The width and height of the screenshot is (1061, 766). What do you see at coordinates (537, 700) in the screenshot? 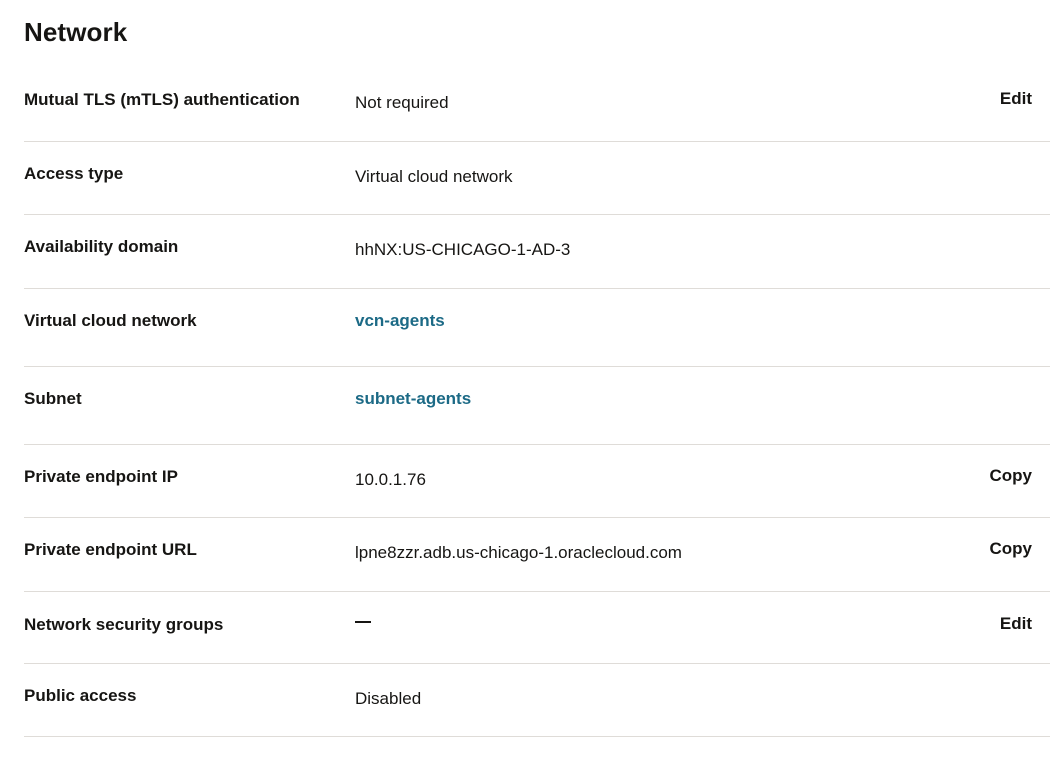
I see `row-public-access: Public access Disabled` at bounding box center [537, 700].